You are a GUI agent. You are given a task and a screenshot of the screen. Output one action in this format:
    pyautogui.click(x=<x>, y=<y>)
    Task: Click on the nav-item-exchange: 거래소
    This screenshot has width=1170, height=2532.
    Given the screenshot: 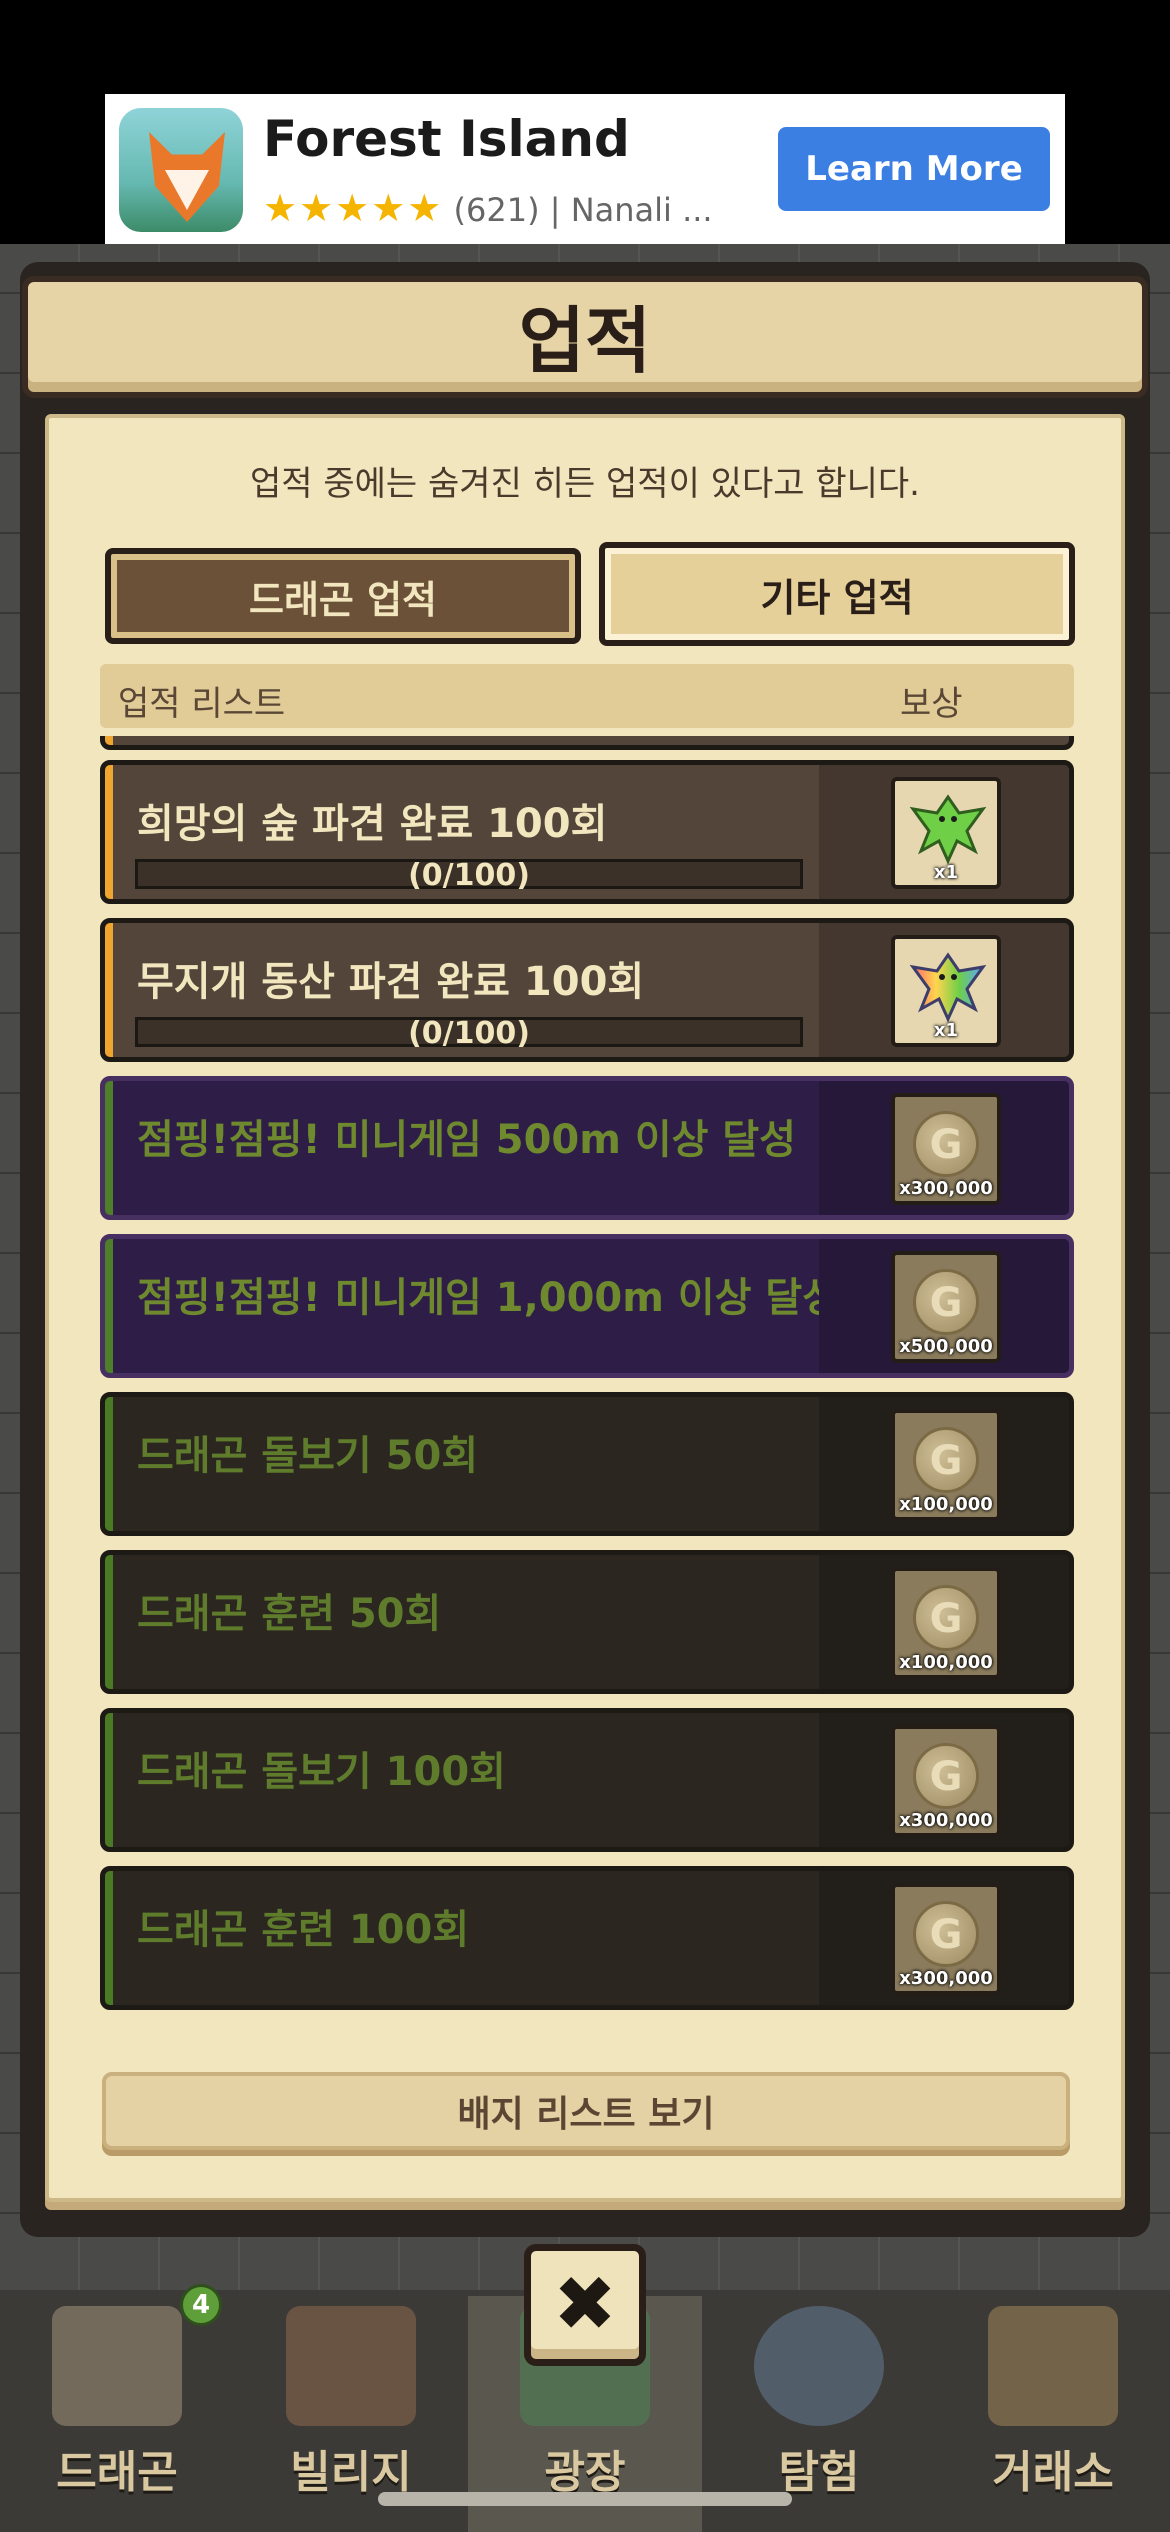 What is the action you would take?
    pyautogui.click(x=1053, y=2414)
    